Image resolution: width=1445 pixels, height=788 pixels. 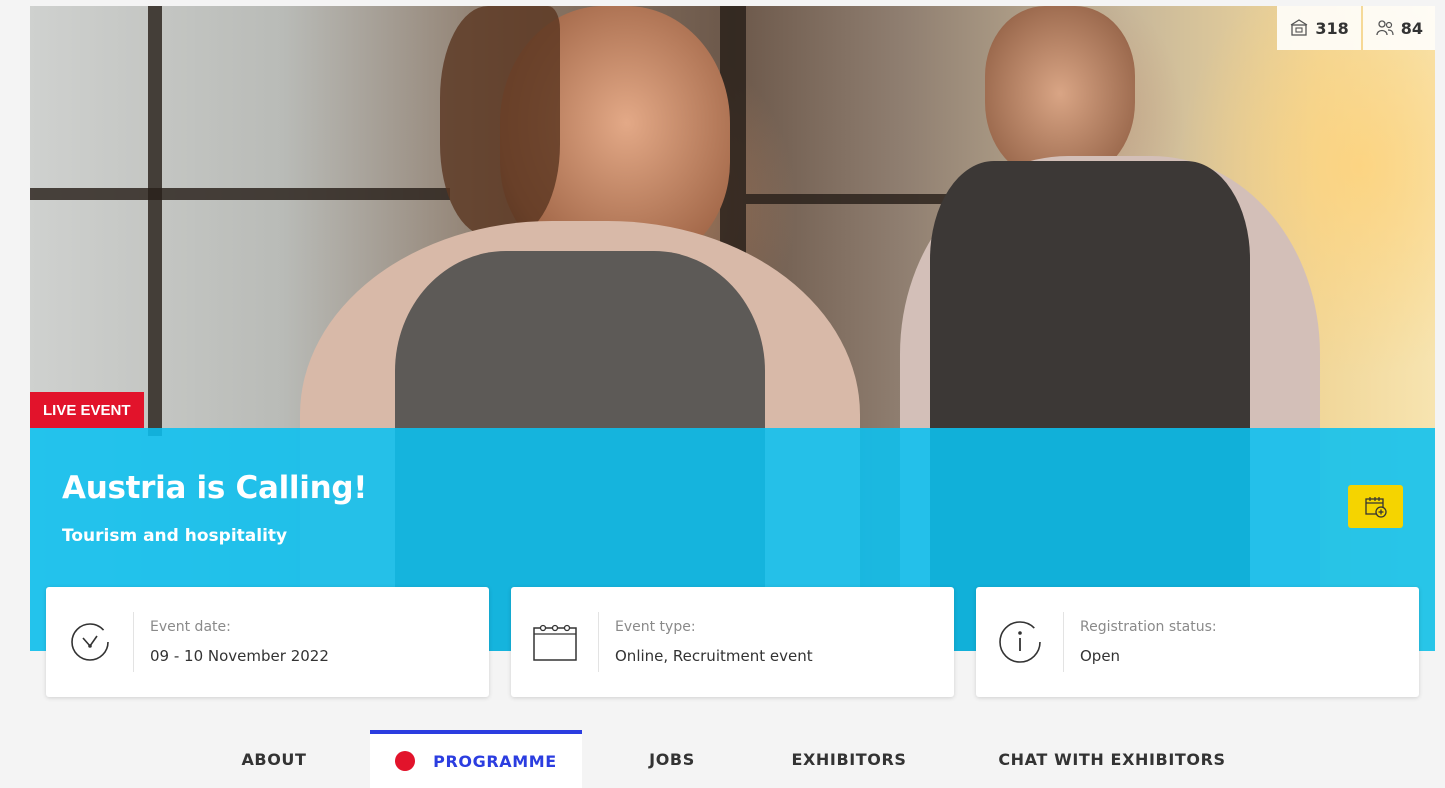 I want to click on add-to-calendar-button, so click(x=1375, y=506).